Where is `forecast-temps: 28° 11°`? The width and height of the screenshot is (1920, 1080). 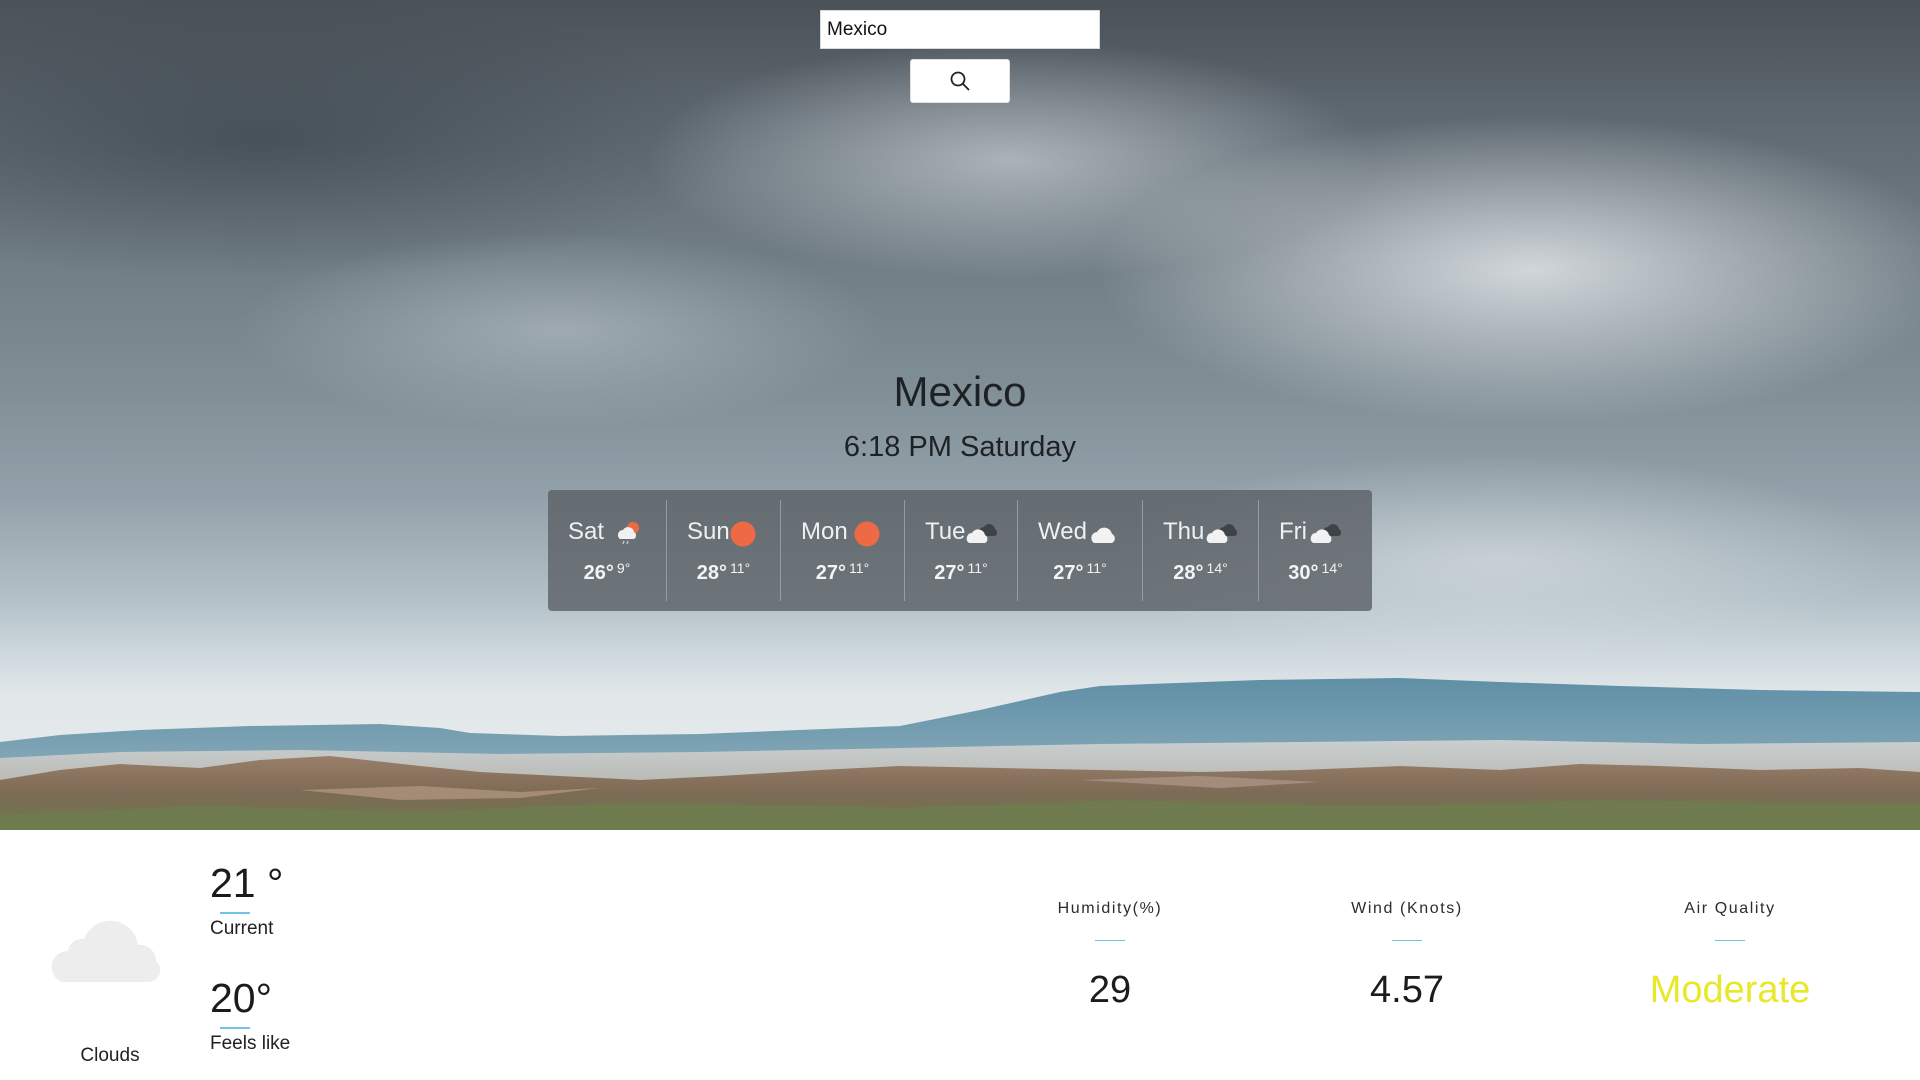 forecast-temps: 28° 11° is located at coordinates (723, 572).